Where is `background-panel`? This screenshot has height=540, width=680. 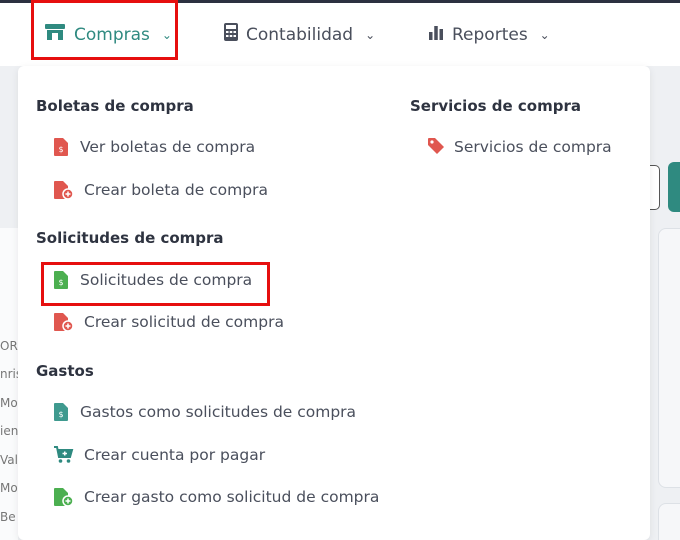 background-panel is located at coordinates (9, 147).